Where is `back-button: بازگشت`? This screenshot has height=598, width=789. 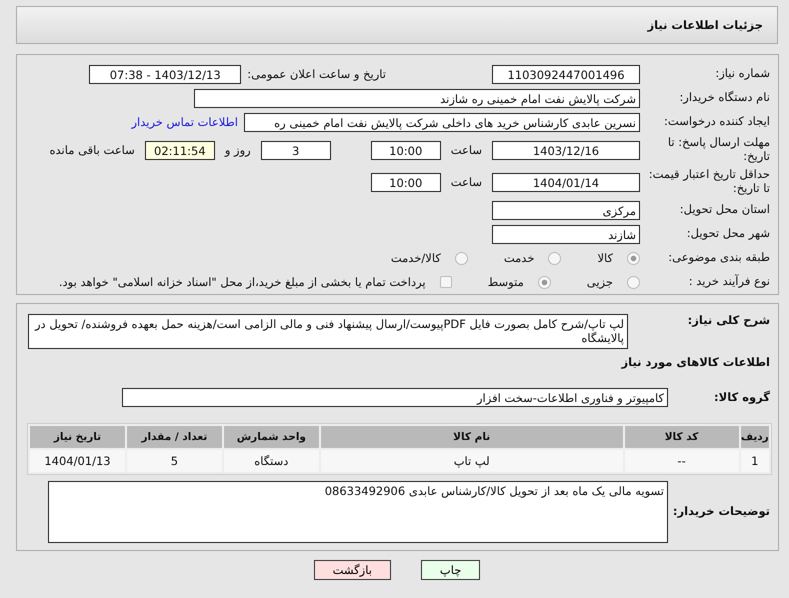
back-button: بازگشت is located at coordinates (352, 570).